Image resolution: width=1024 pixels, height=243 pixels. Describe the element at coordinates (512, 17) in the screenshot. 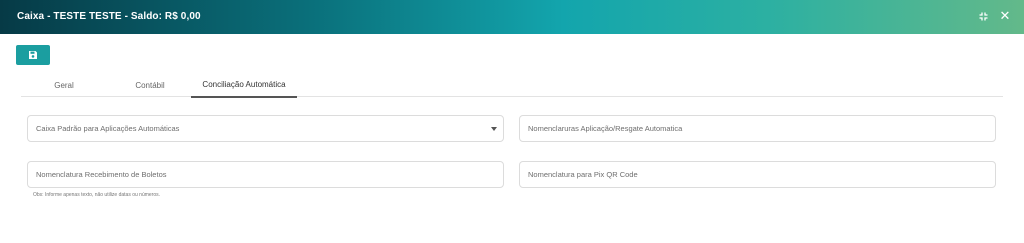

I see `modal-header: Caixa - TESTE TESTE - Saldo: R$ 0,00 ✕` at that location.